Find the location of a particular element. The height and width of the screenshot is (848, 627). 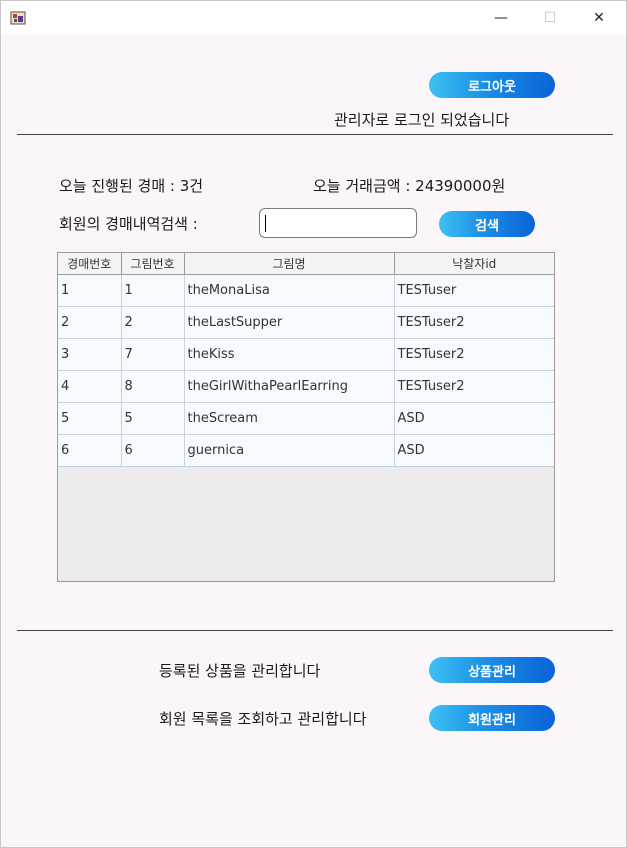

table-row: 5 5 theScream ASD is located at coordinates (306, 418).